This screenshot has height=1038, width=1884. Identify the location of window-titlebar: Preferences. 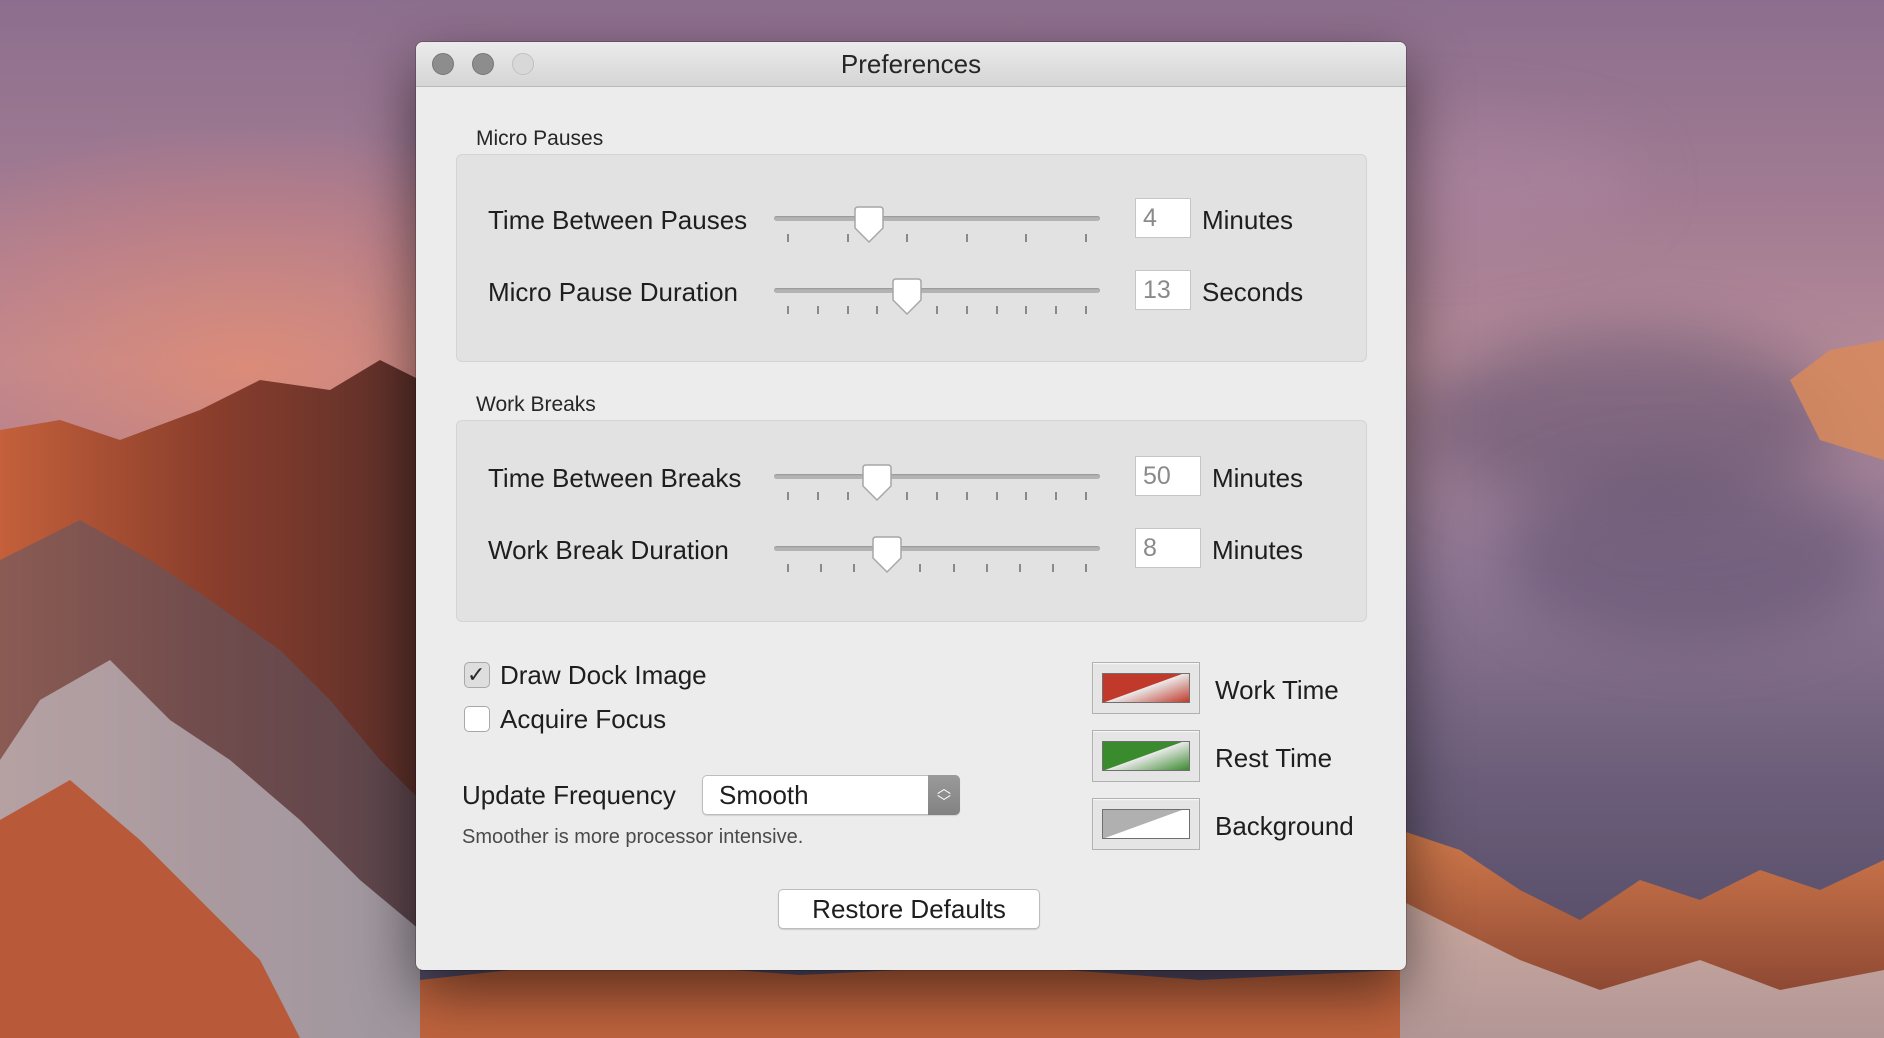
(911, 64).